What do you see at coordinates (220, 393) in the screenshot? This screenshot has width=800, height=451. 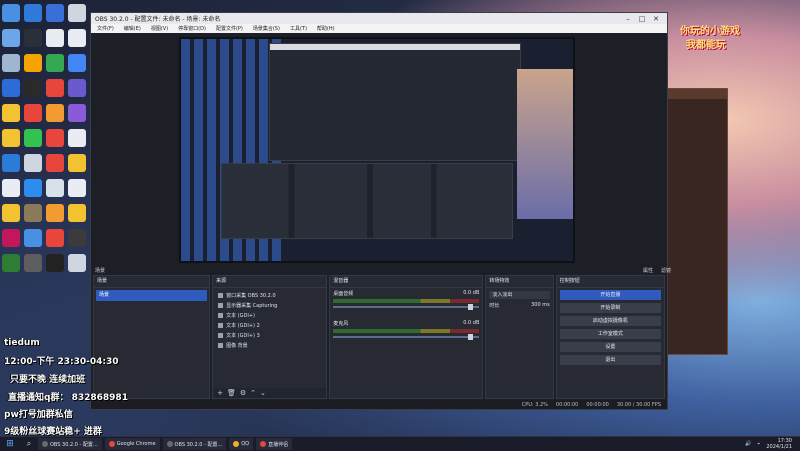 I see `add-icon: +` at bounding box center [220, 393].